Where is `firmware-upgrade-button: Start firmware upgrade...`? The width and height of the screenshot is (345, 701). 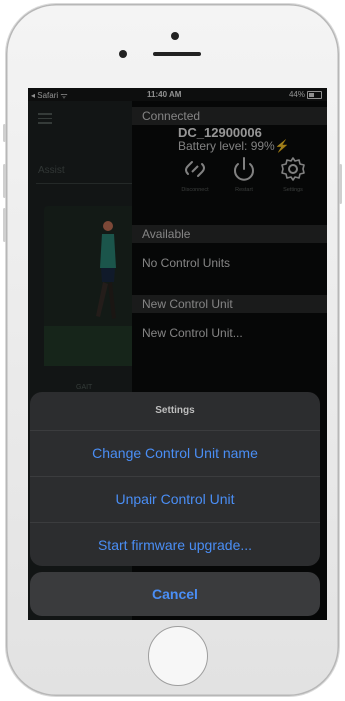 firmware-upgrade-button: Start firmware upgrade... is located at coordinates (175, 544).